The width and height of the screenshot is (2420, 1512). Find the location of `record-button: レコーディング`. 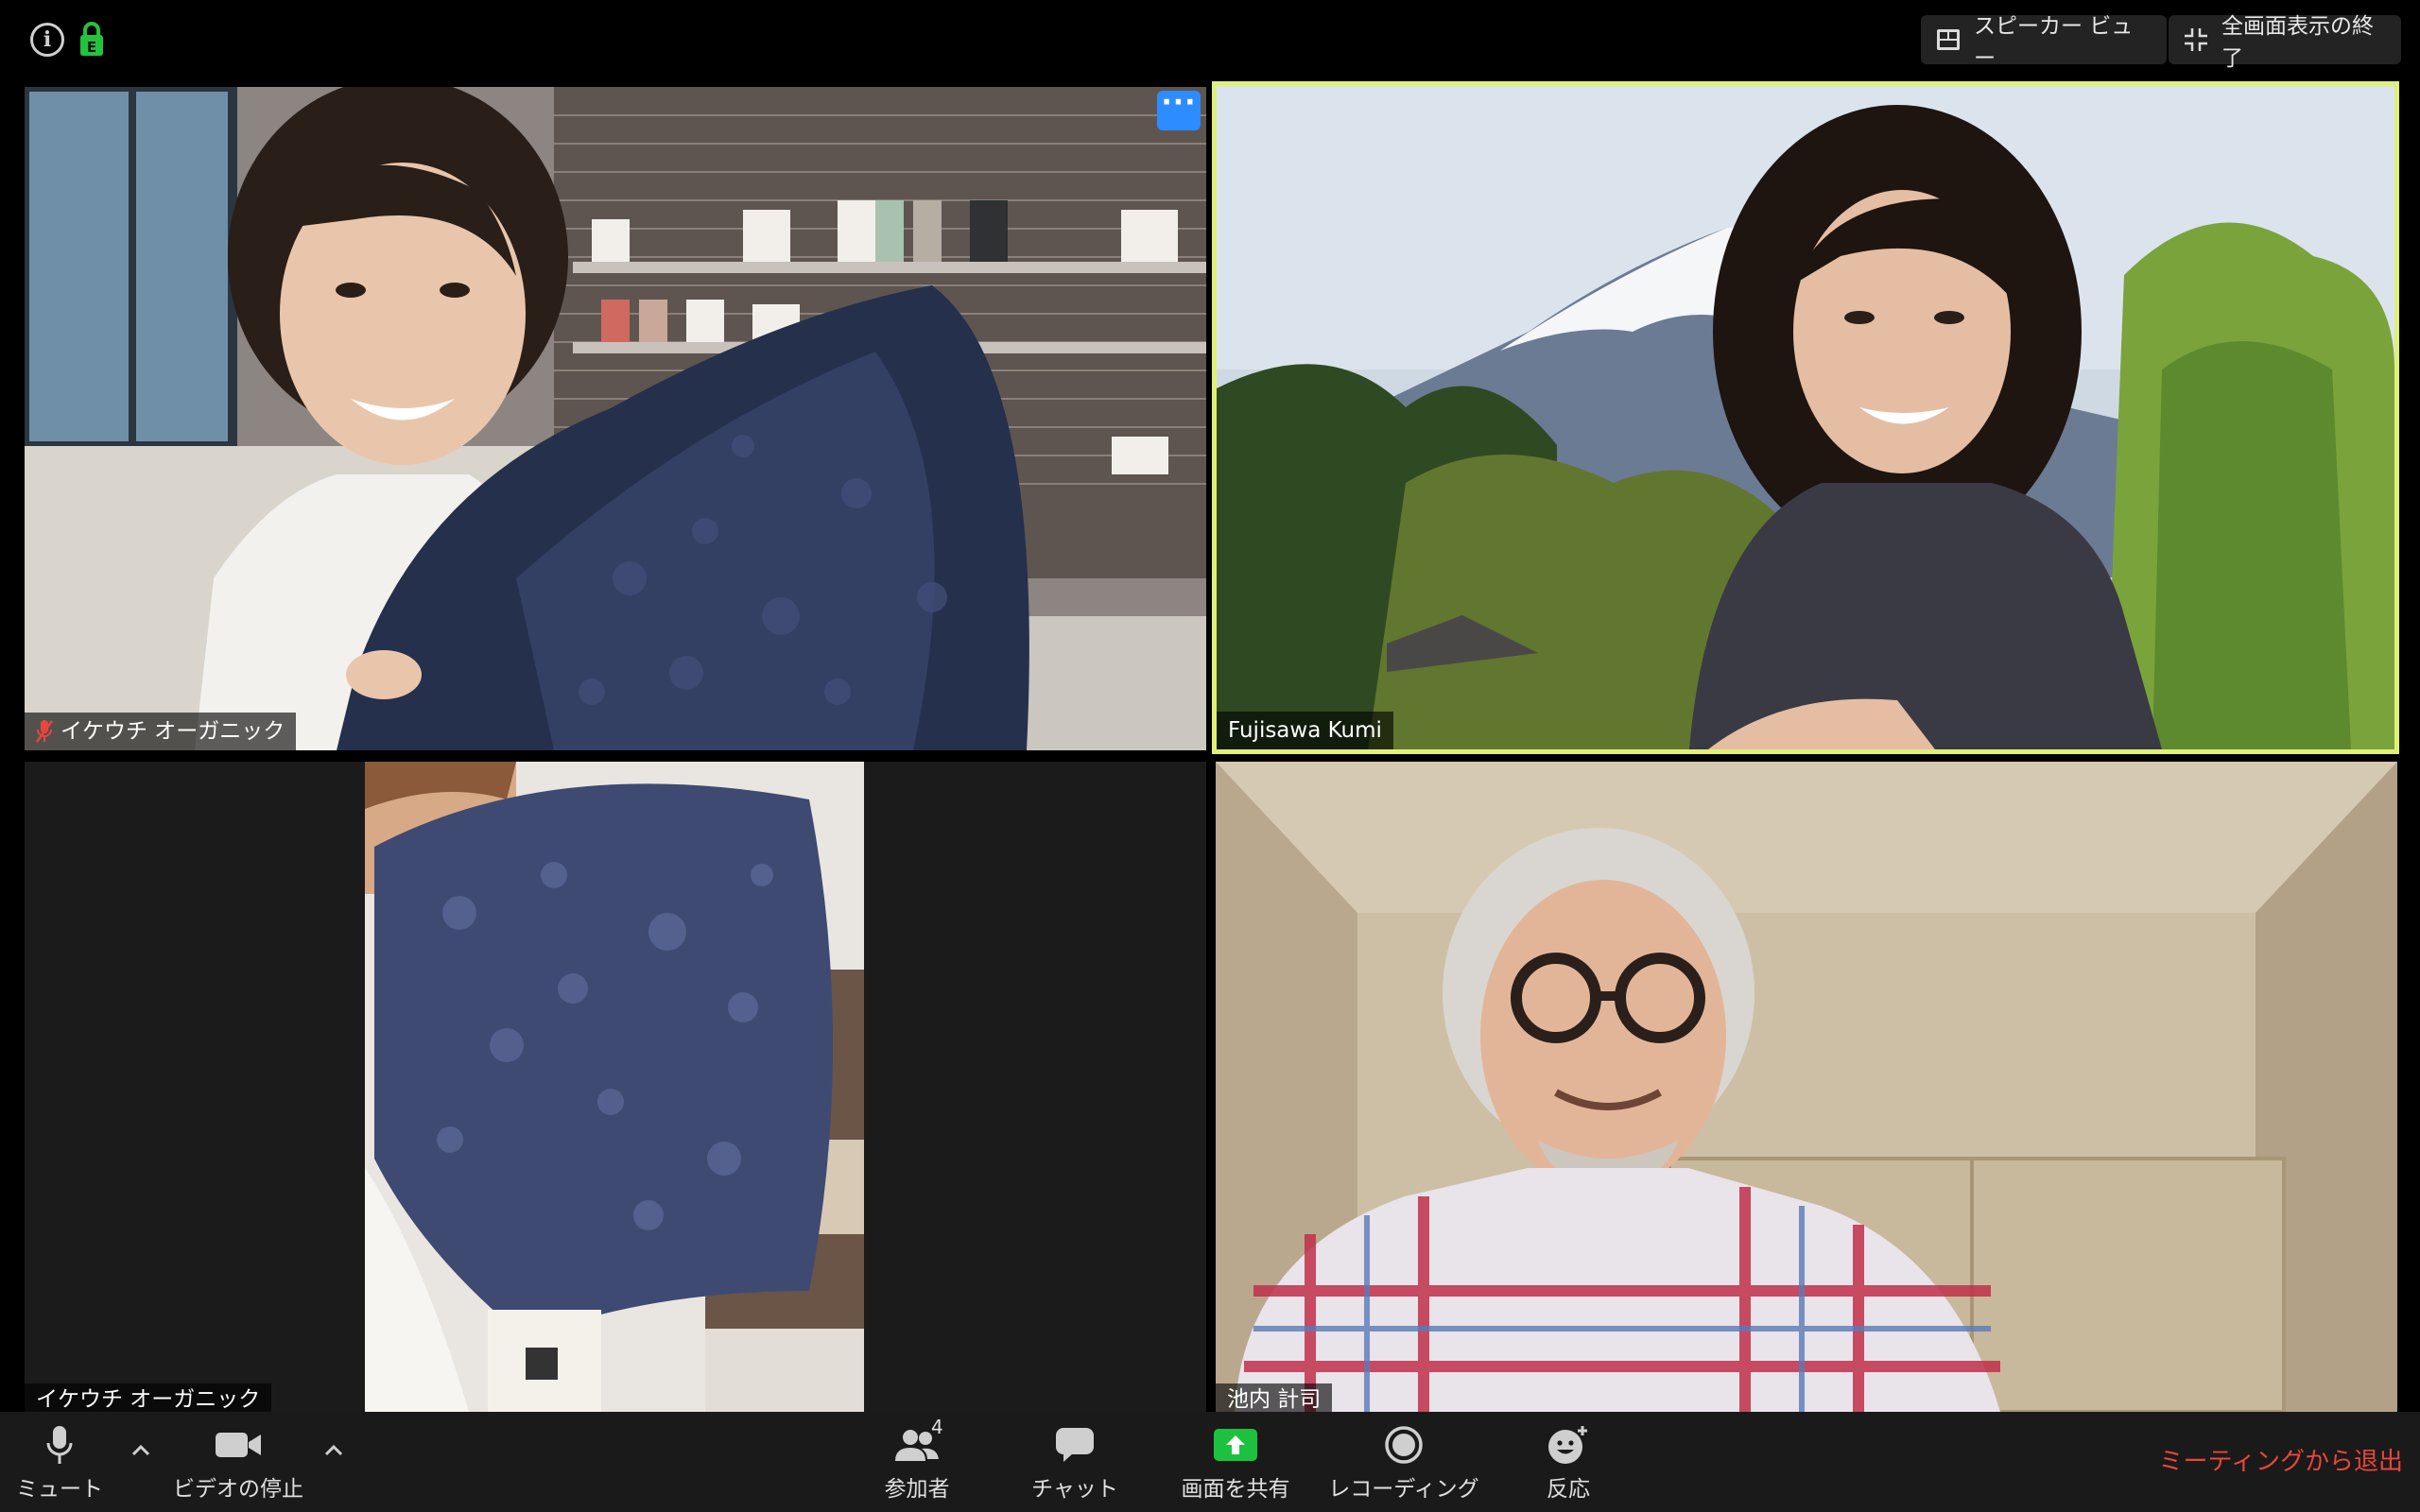

record-button: レコーディング is located at coordinates (1404, 1462).